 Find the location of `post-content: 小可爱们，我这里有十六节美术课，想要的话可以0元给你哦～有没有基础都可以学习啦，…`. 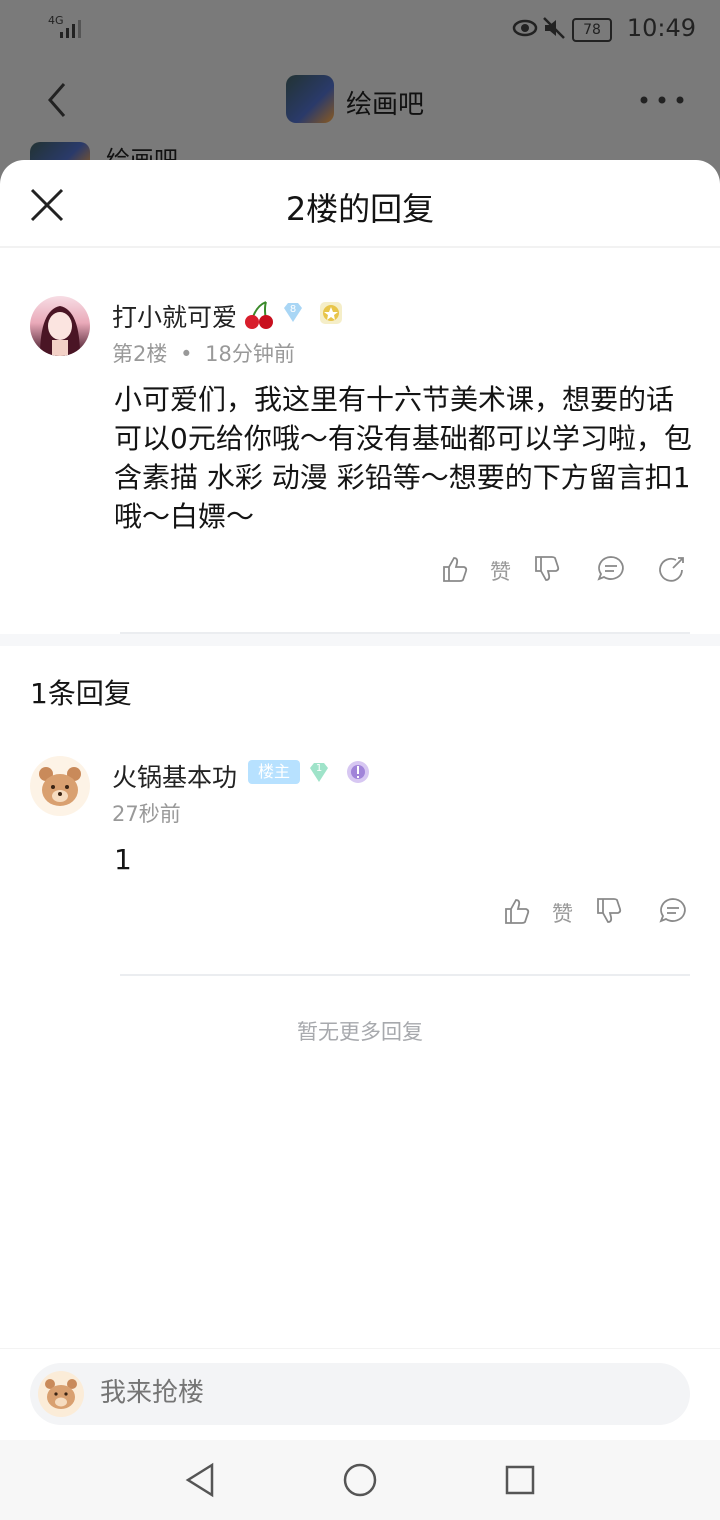

post-content: 小可爱们，我这里有十六节美术课，想要的话可以0元给你哦～有没有基础都可以学习啦，… is located at coordinates (403, 458).